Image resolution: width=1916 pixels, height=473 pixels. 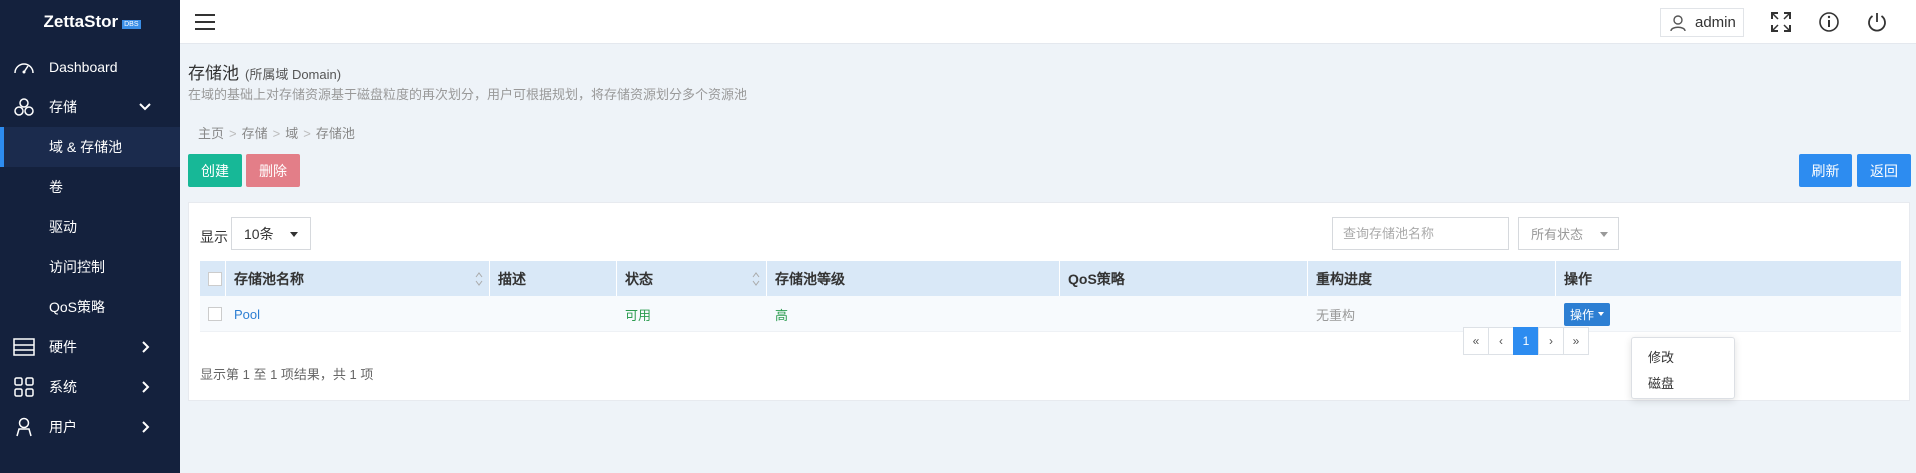 I want to click on pagination: « ‹ 1 › », so click(x=1526, y=341).